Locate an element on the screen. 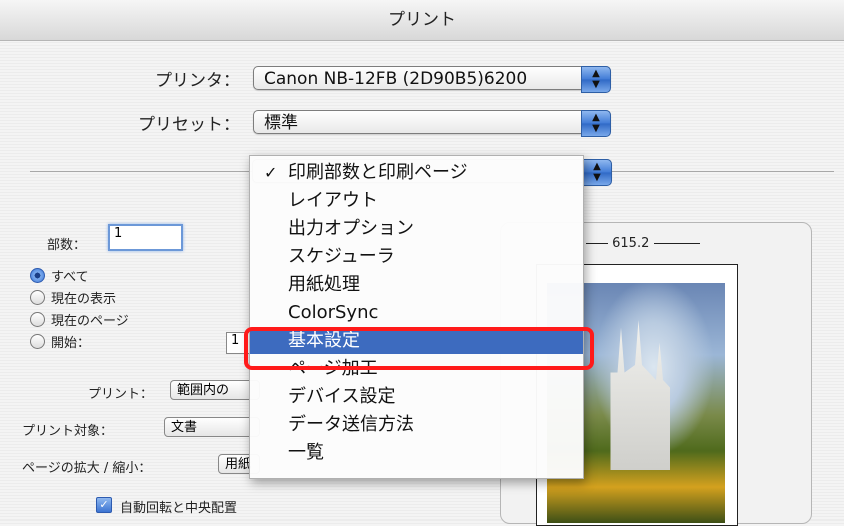  section-divider-left is located at coordinates (141, 171).